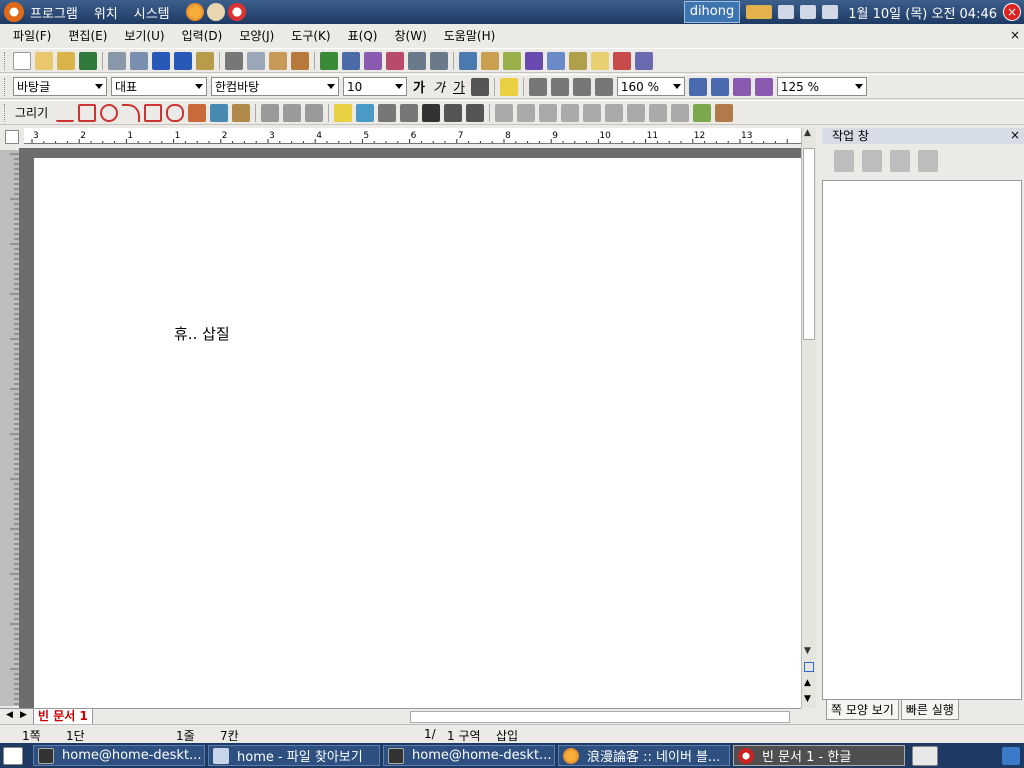 Image resolution: width=1024 pixels, height=768 pixels. What do you see at coordinates (32, 35) in the screenshot?
I see `menu-file: 파일(F)` at bounding box center [32, 35].